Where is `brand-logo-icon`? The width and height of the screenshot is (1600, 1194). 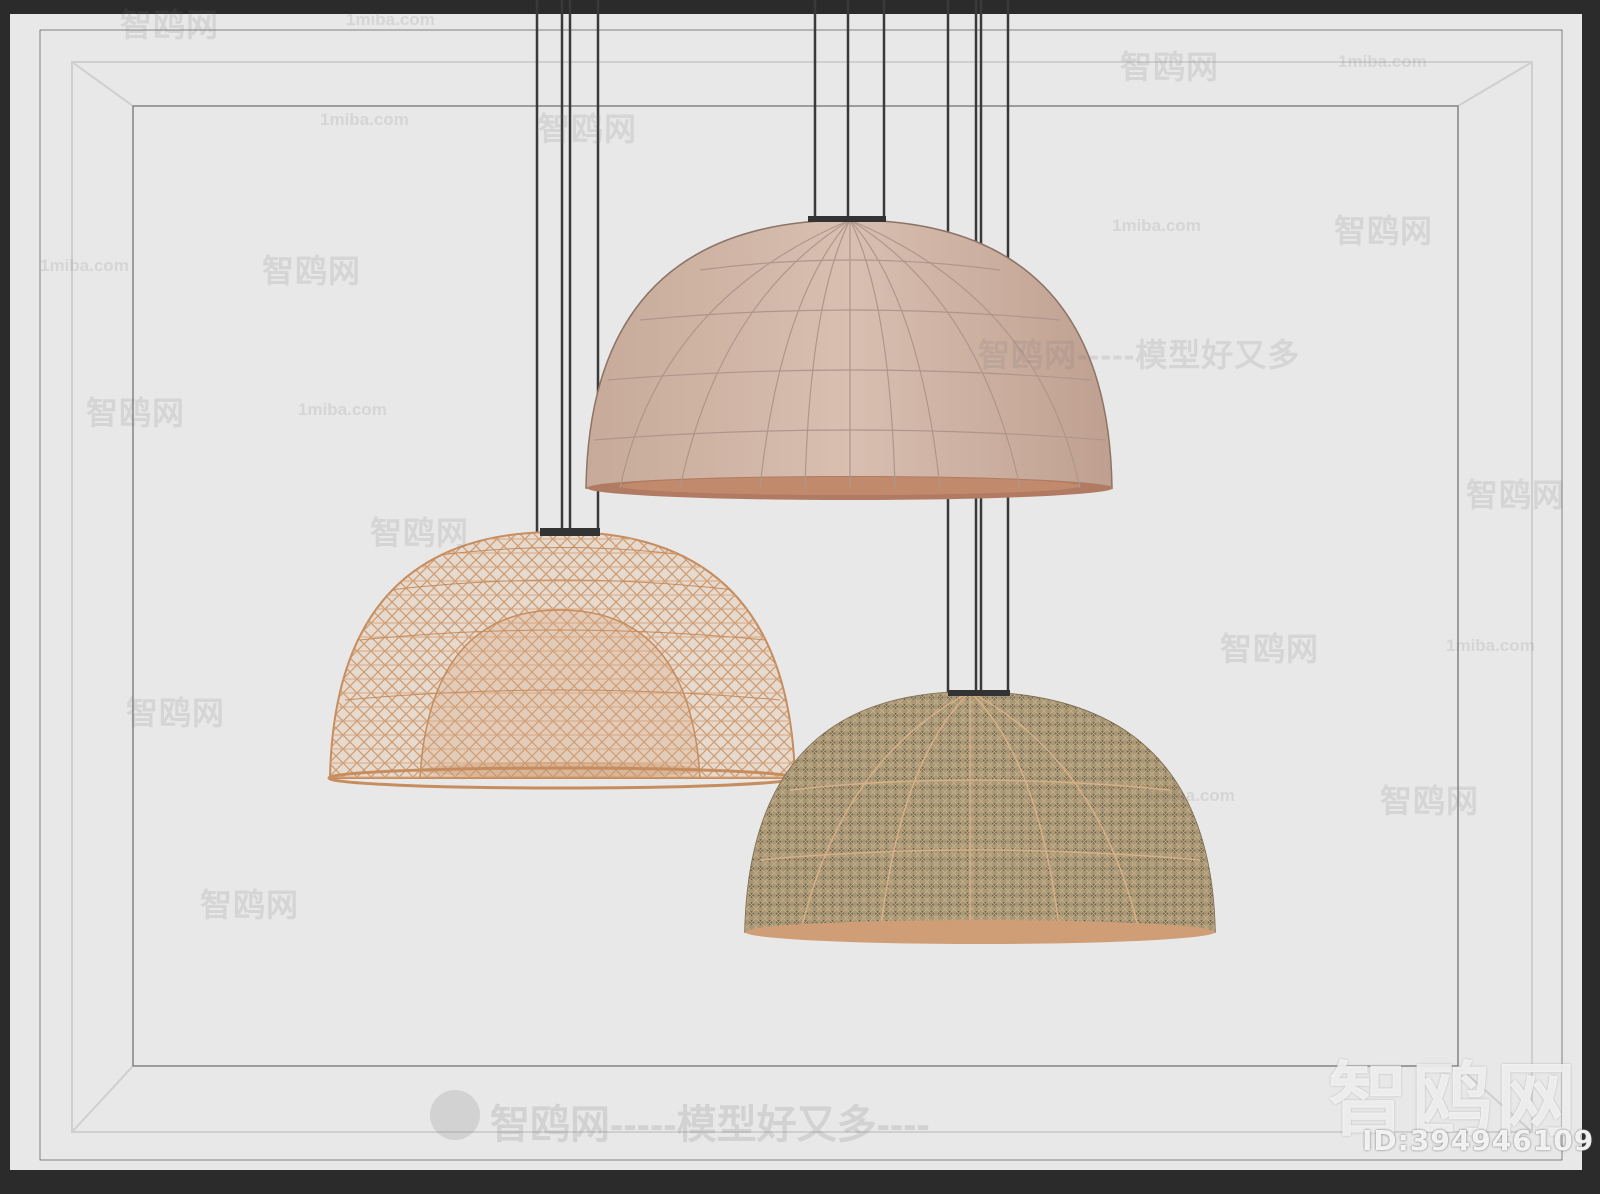
brand-logo-icon is located at coordinates (455, 1115).